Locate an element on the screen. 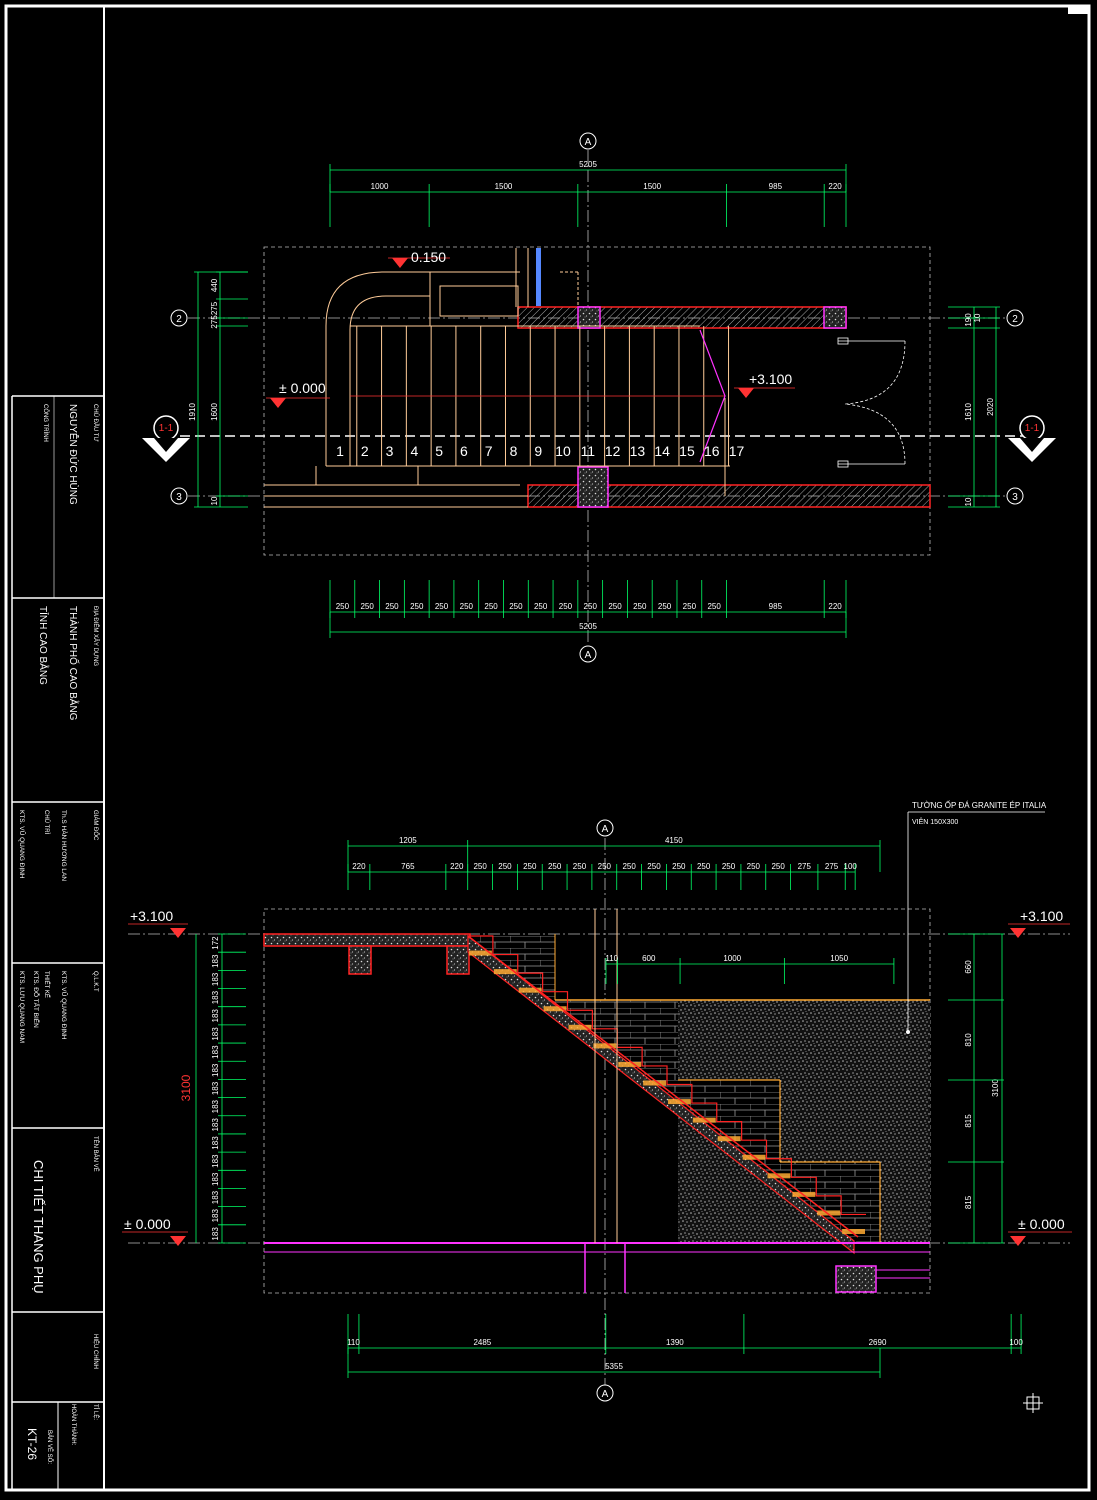 Image resolution: width=1097 pixels, height=1500 pixels. plan-bottom-dim-label: 985 is located at coordinates (776, 606).